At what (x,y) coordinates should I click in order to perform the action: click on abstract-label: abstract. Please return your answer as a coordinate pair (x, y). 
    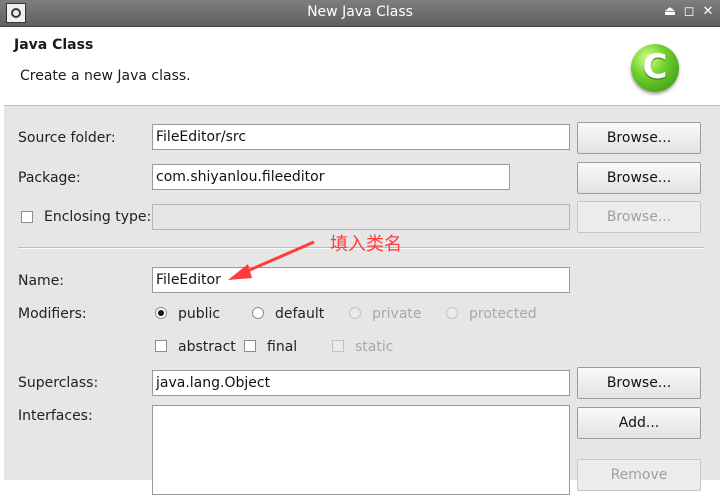
    Looking at the image, I should click on (207, 347).